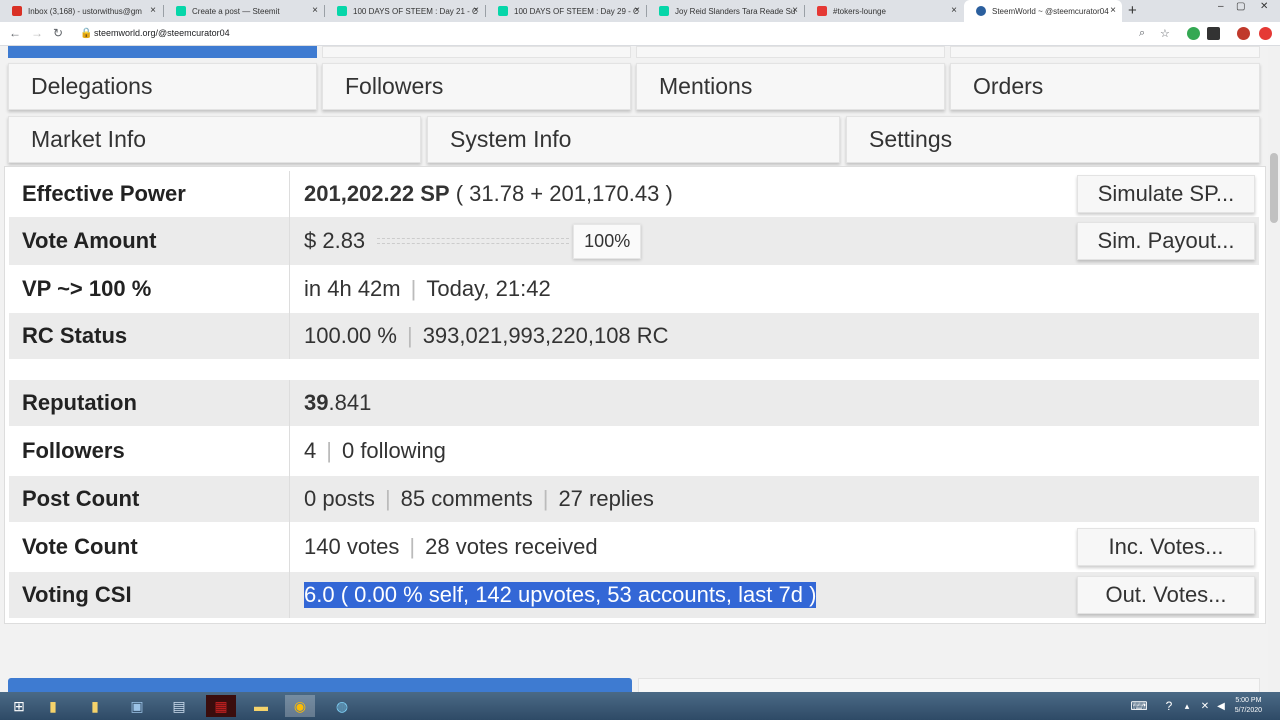 This screenshot has height=720, width=1280. Describe the element at coordinates (473, 241) in the screenshot. I see `vote-weight-slider-track` at that location.